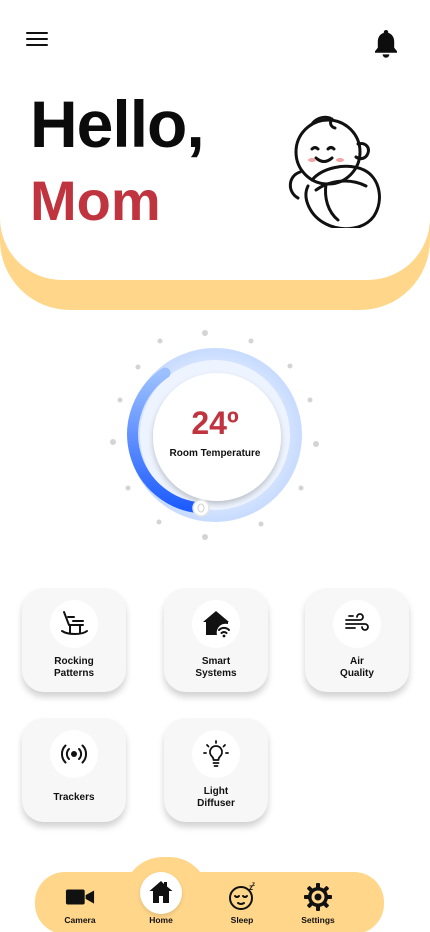  What do you see at coordinates (215, 453) in the screenshot?
I see `temperature-label: Room Temperature` at bounding box center [215, 453].